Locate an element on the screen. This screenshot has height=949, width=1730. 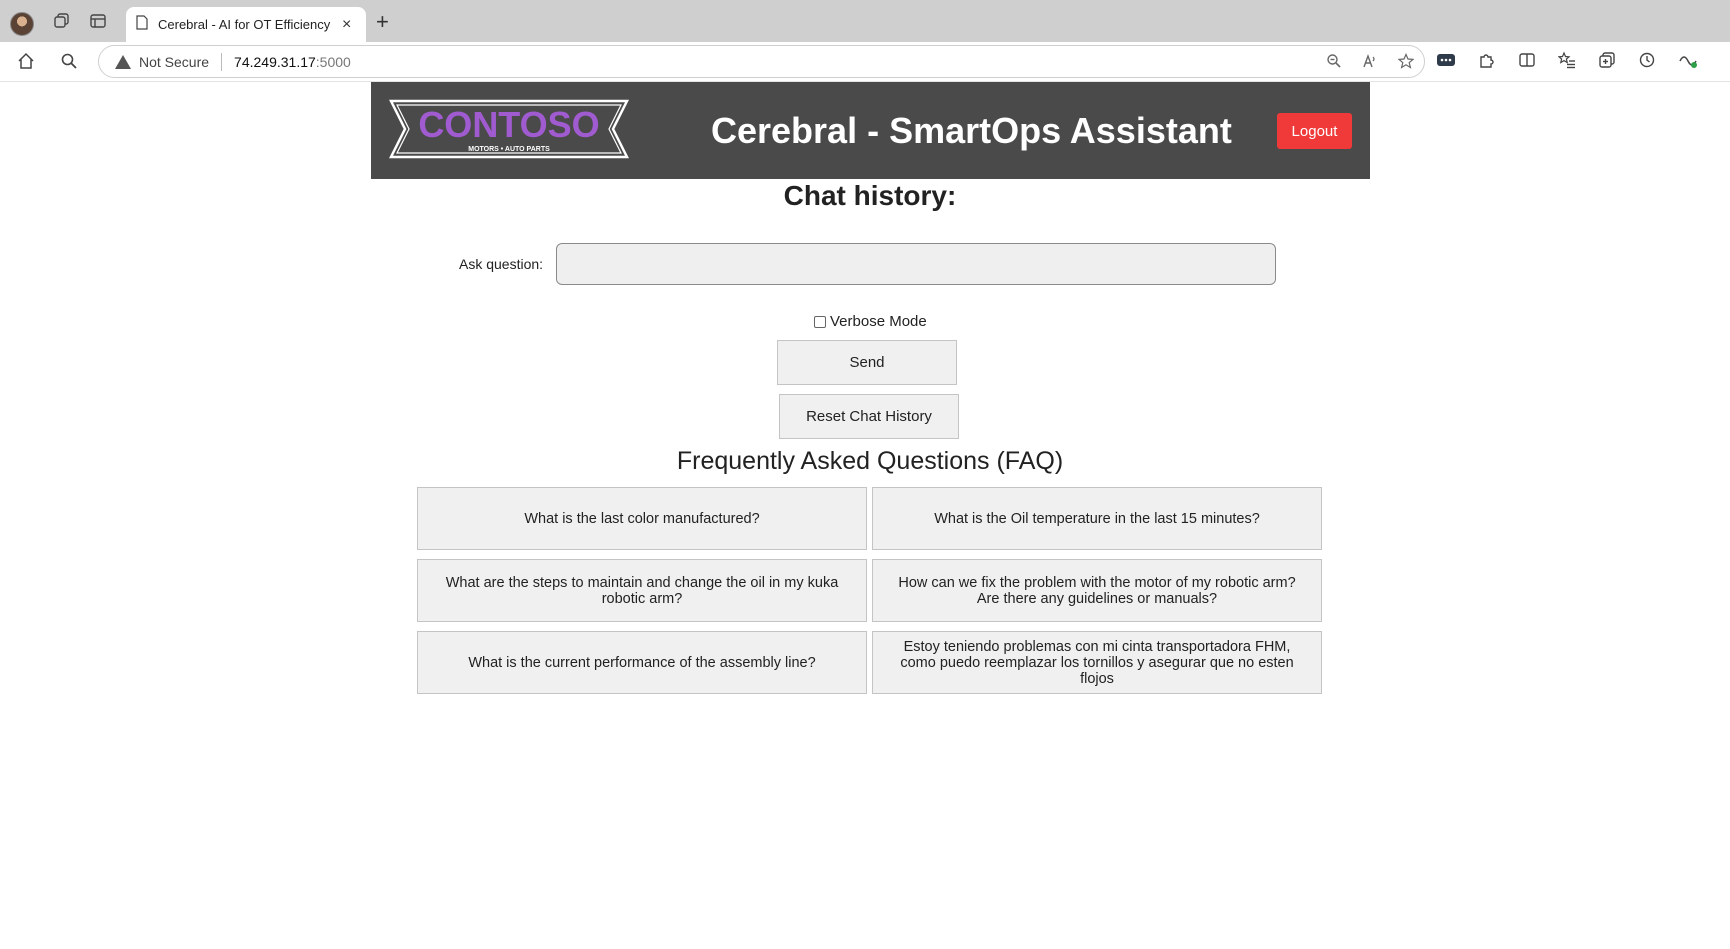
reset-chat-history-button: Reset Chat History is located at coordinates (869, 416).